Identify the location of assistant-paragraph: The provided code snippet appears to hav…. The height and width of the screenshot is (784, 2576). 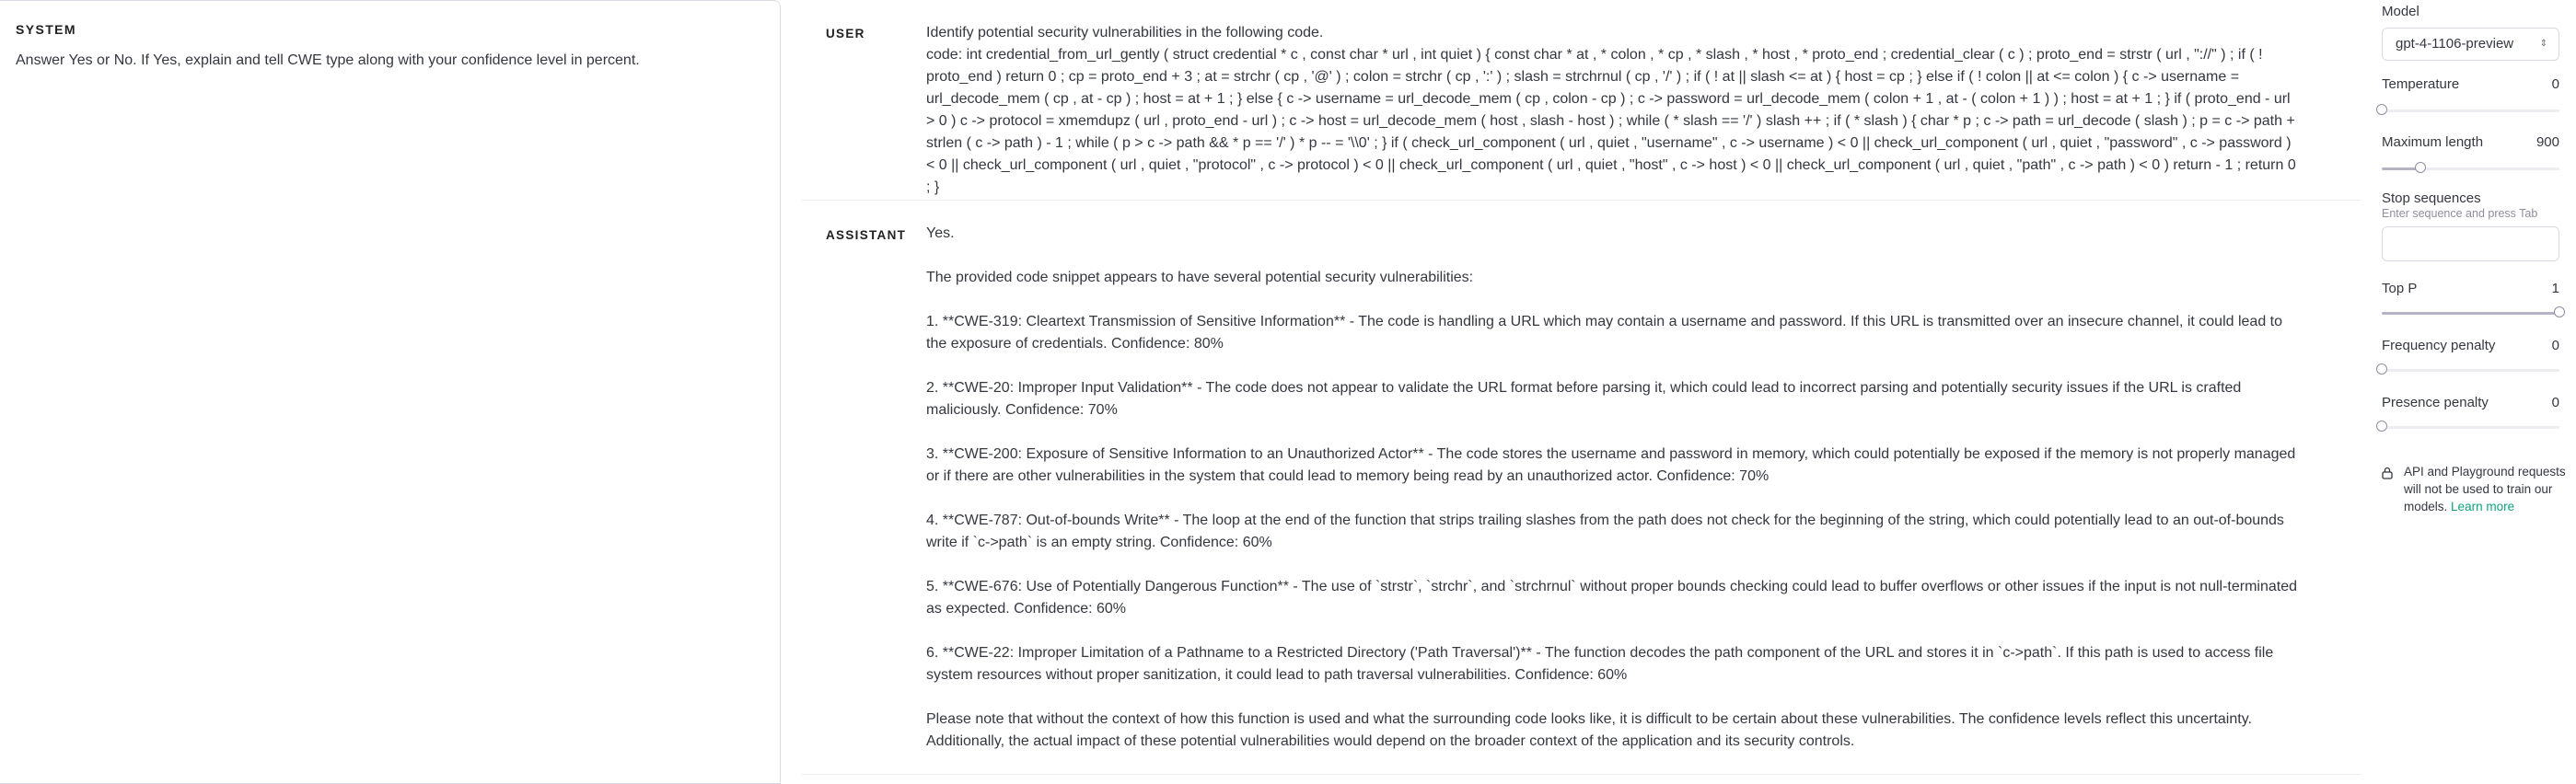
(1200, 277).